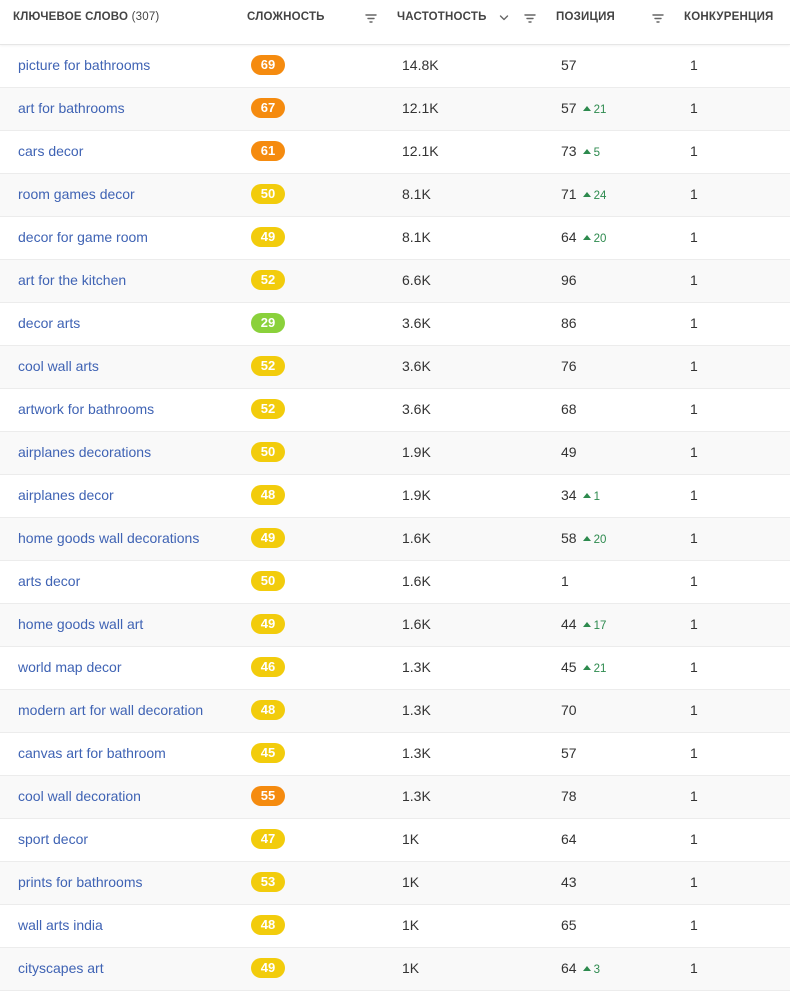 The width and height of the screenshot is (790, 991). Describe the element at coordinates (504, 18) in the screenshot. I see `sort-chevron-down-icon` at that location.